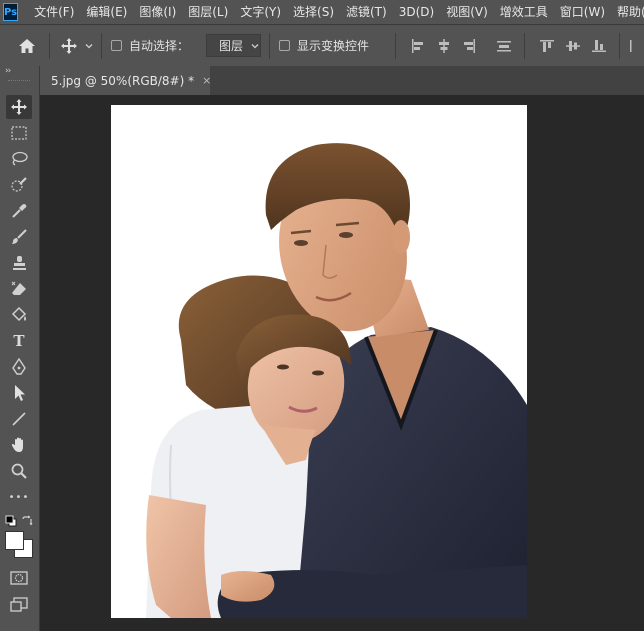  I want to click on type-icon: T, so click(19, 341).